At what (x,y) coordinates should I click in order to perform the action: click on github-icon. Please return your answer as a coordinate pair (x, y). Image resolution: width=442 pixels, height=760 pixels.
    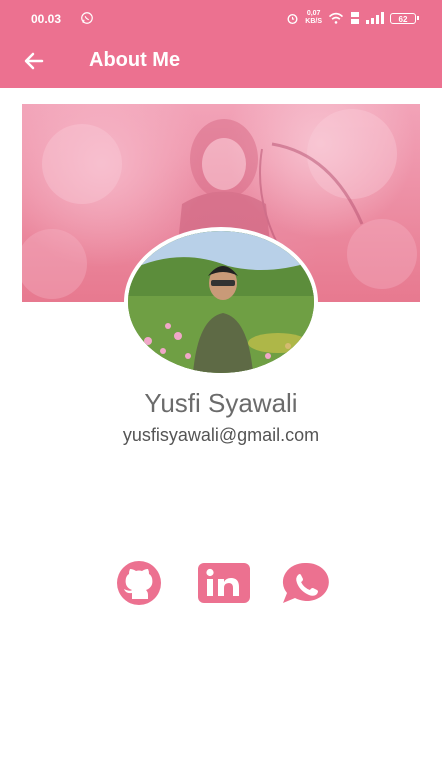
    Looking at the image, I should click on (139, 583).